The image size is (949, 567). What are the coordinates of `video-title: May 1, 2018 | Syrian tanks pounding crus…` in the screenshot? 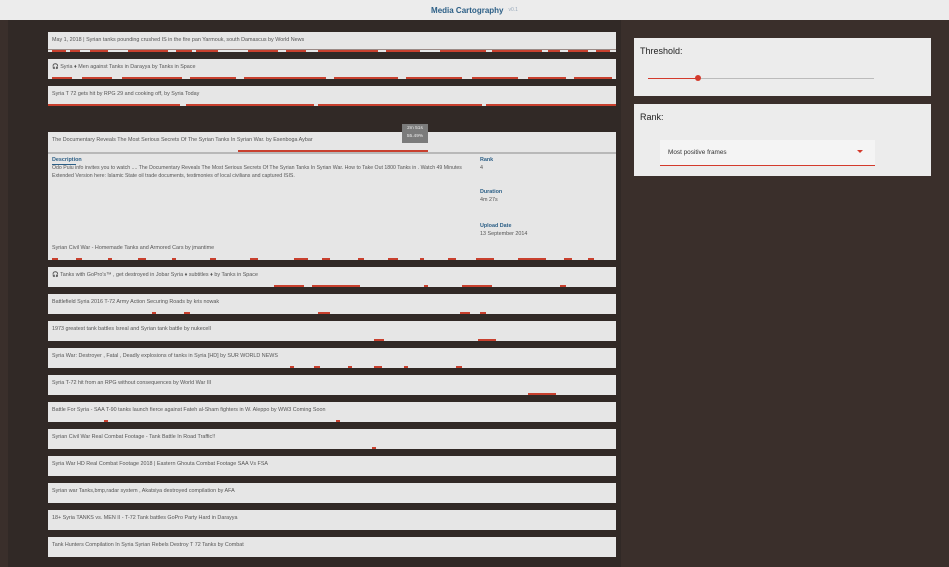 It's located at (178, 40).